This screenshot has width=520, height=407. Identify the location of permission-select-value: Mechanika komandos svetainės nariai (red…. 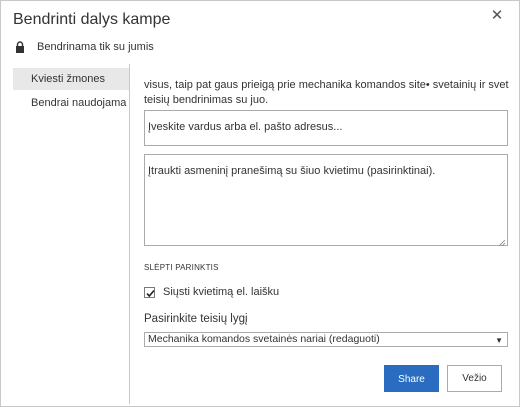
(264, 339).